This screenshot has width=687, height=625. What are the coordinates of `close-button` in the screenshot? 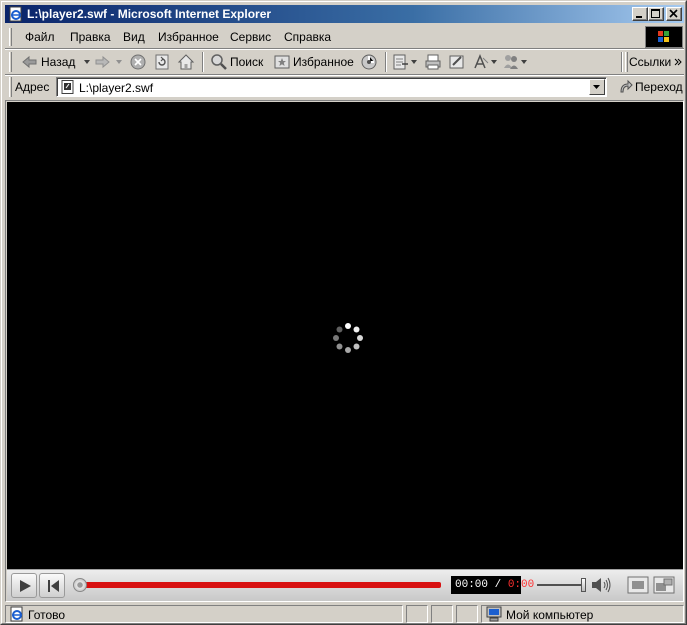 It's located at (674, 14).